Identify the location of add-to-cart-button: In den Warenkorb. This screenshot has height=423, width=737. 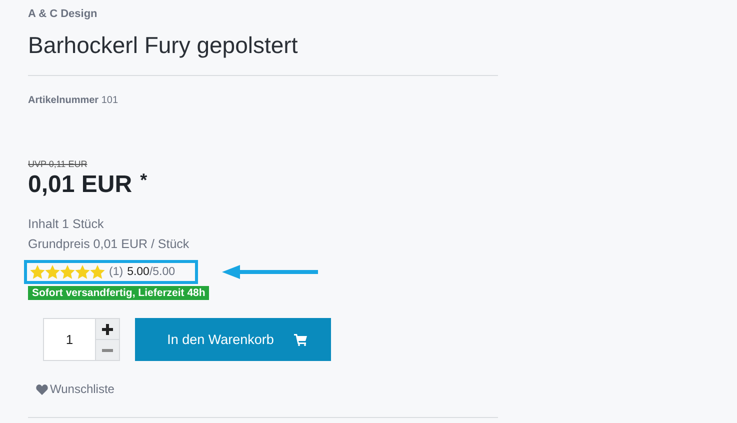
(233, 339).